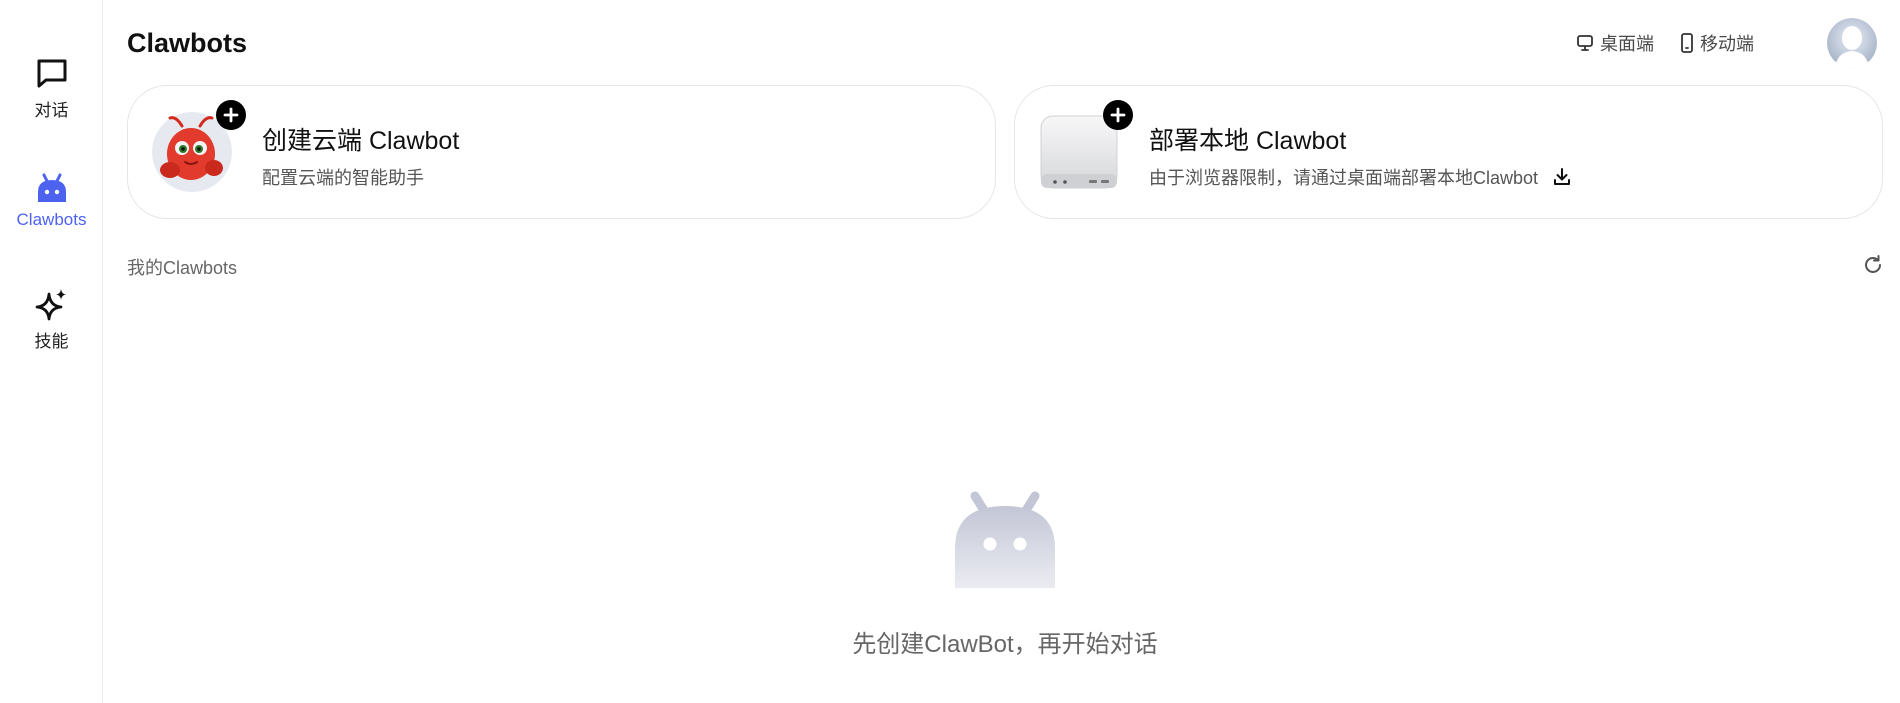  I want to click on card-subtitle: 由于浏览器限制，请通过桌面端部署本地Clawbot, so click(1360, 177).